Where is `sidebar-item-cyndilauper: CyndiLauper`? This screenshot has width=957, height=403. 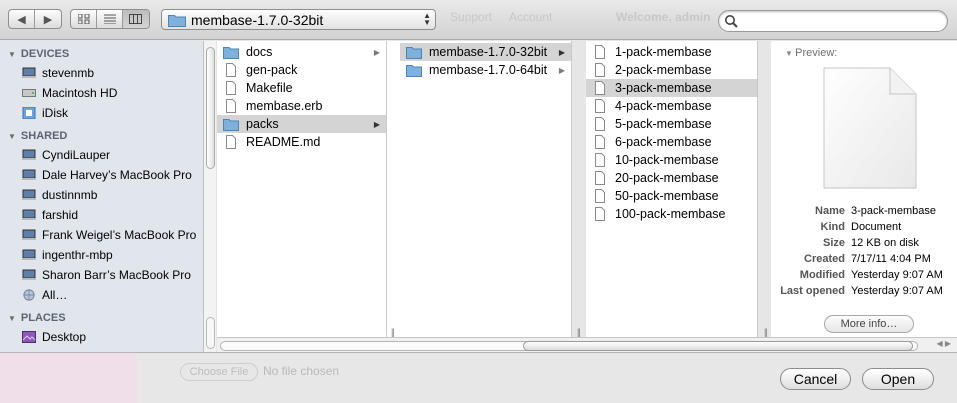
sidebar-item-cyndilauper: CyndiLauper is located at coordinates (101, 155).